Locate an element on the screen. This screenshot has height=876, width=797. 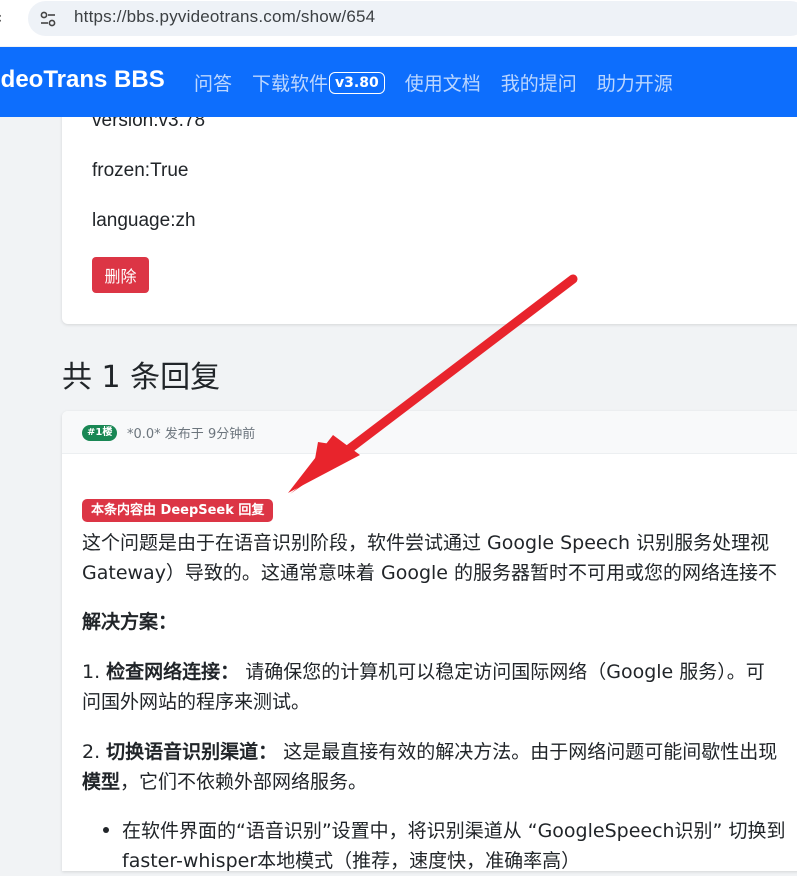
bullet-item-2: faster-whisper本地模式（推荐，速度快，准确率高） is located at coordinates (351, 861).